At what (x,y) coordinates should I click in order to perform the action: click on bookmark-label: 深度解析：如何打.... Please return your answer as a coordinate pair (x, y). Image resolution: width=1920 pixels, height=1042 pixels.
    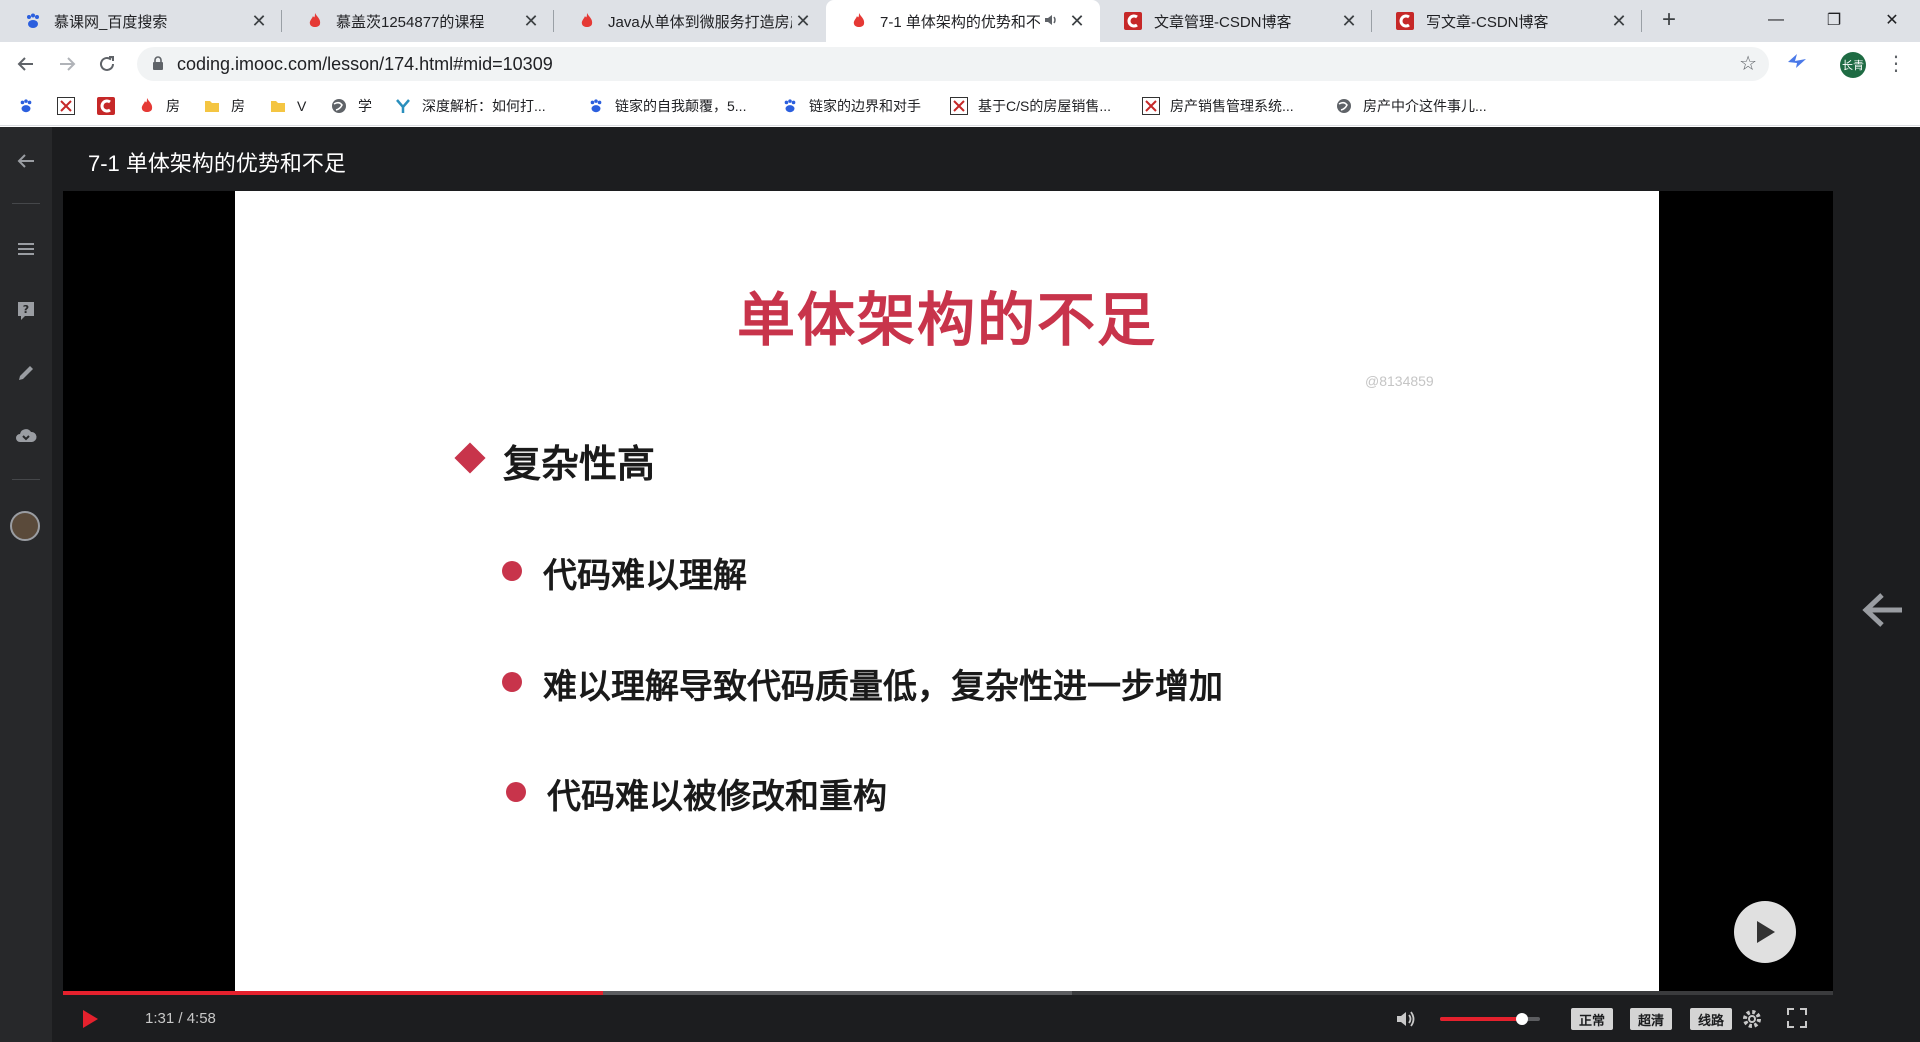
    Looking at the image, I should click on (484, 106).